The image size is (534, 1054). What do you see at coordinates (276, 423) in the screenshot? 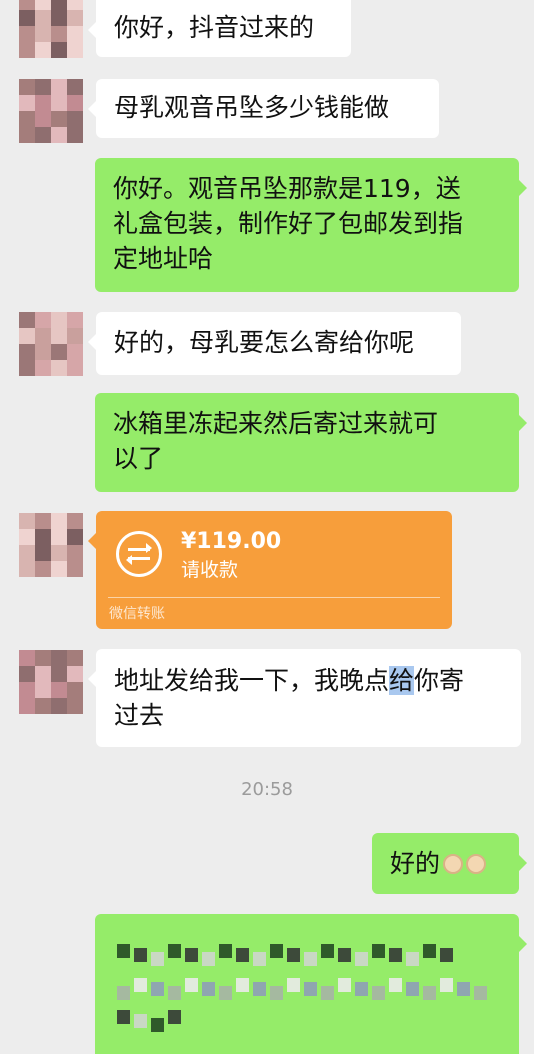
I see `message-line: 冰箱里冻起来然后寄过来就可` at bounding box center [276, 423].